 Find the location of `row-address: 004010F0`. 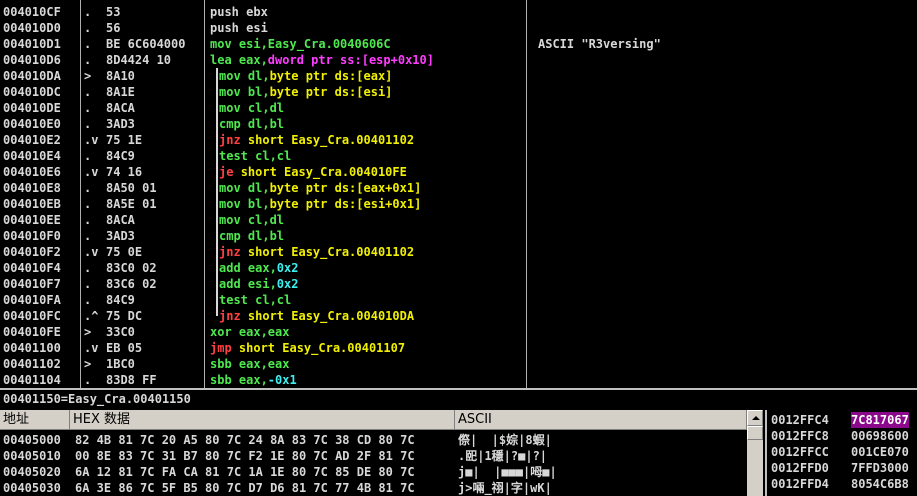

row-address: 004010F0 is located at coordinates (32, 236).